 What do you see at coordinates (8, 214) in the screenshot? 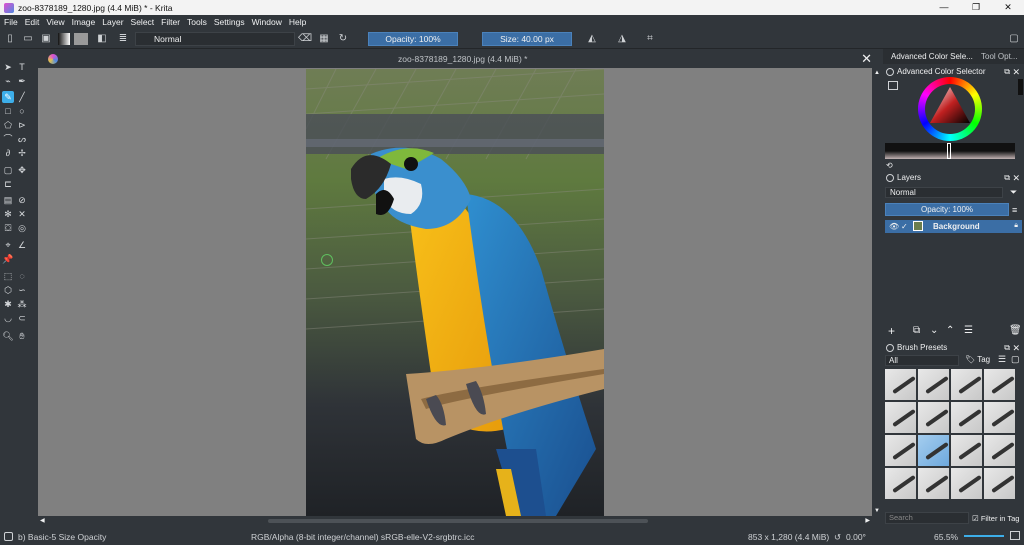
I see `colorize-mask-tool-icon: ✻` at bounding box center [8, 214].